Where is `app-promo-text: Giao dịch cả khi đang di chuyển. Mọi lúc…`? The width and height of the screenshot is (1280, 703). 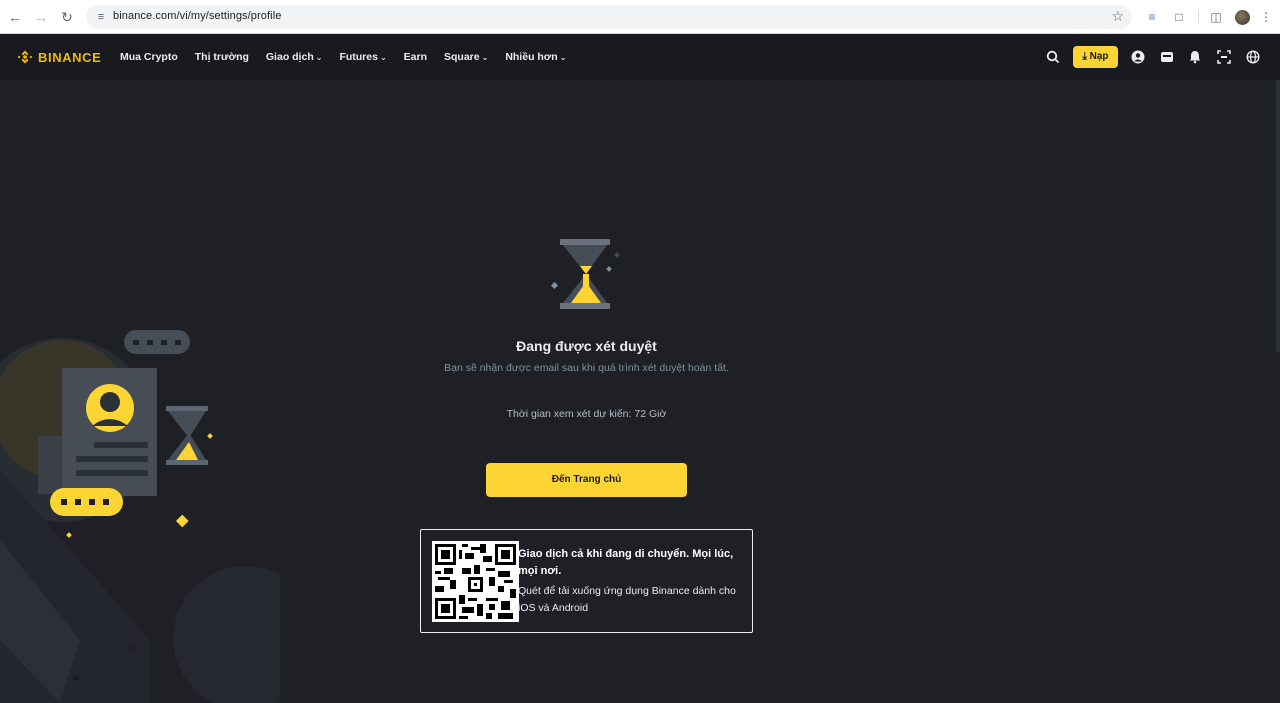 app-promo-text: Giao dịch cả khi đang di chuyển. Mọi lúc… is located at coordinates (630, 581).